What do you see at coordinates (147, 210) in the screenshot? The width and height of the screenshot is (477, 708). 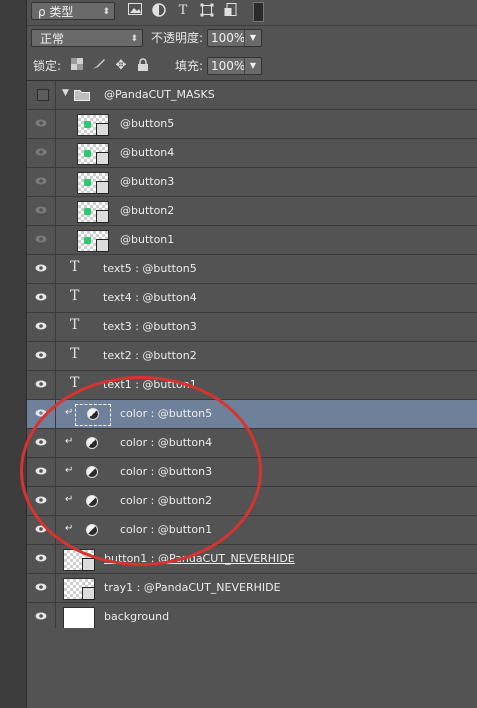 I see `layer-name: @button2` at bounding box center [147, 210].